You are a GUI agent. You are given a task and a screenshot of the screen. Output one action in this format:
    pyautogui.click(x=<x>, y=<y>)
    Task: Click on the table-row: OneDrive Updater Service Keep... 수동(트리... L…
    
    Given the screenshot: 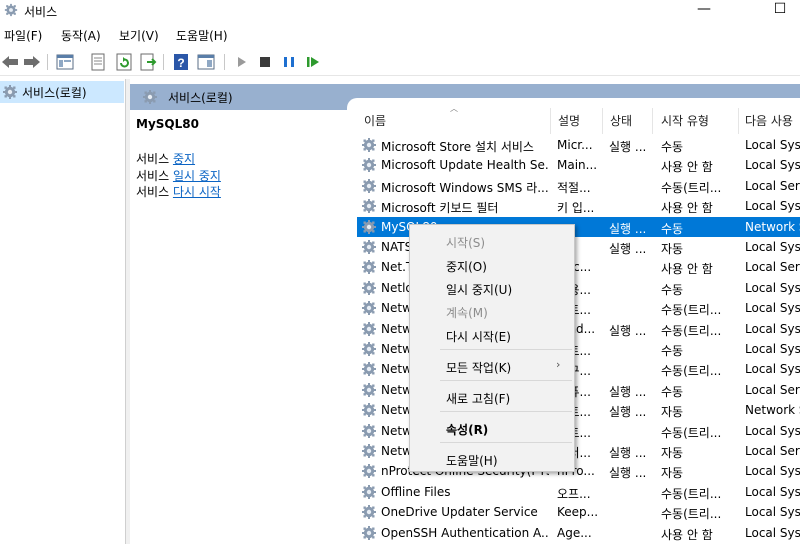 What is the action you would take?
    pyautogui.click(x=578, y=512)
    